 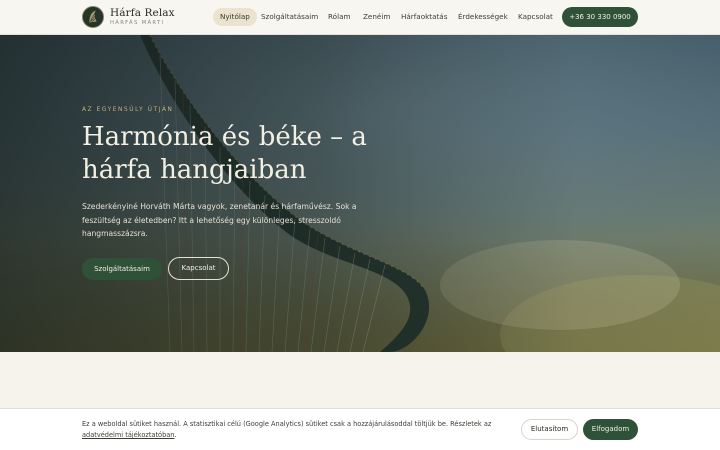 I want to click on hero-eyebrow: AZ EGYENSÚLY ÚTJÁN, so click(x=128, y=110).